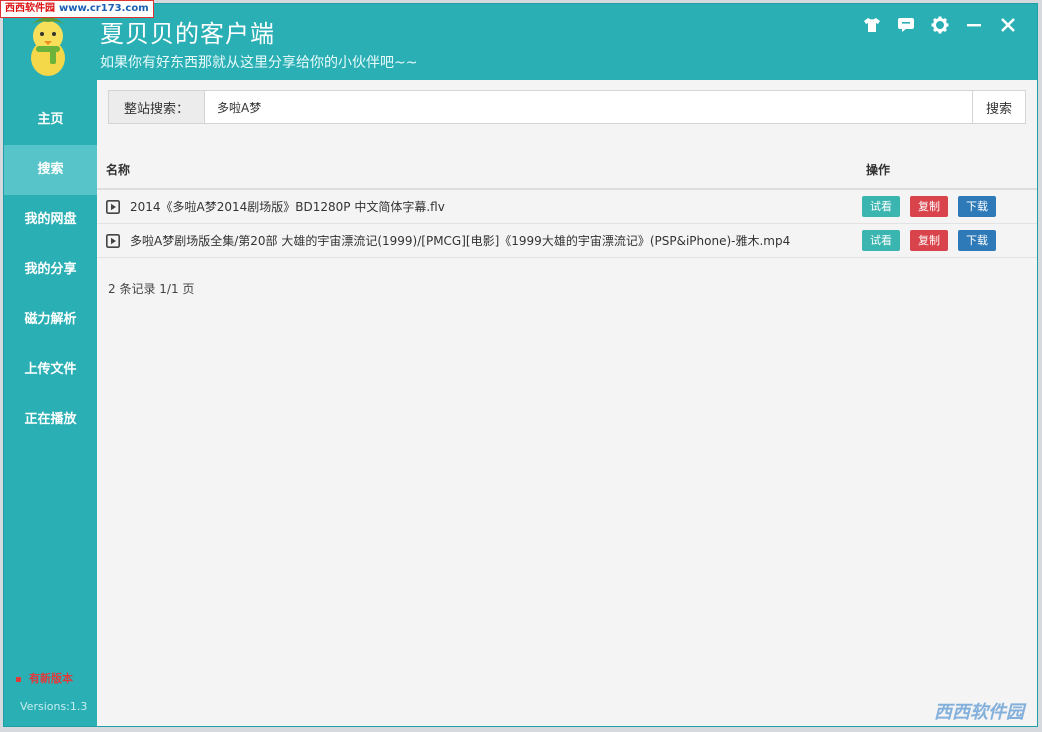 The height and width of the screenshot is (732, 1042). What do you see at coordinates (50, 420) in the screenshot?
I see `sidebar-item-now-playing: 正在播放` at bounding box center [50, 420].